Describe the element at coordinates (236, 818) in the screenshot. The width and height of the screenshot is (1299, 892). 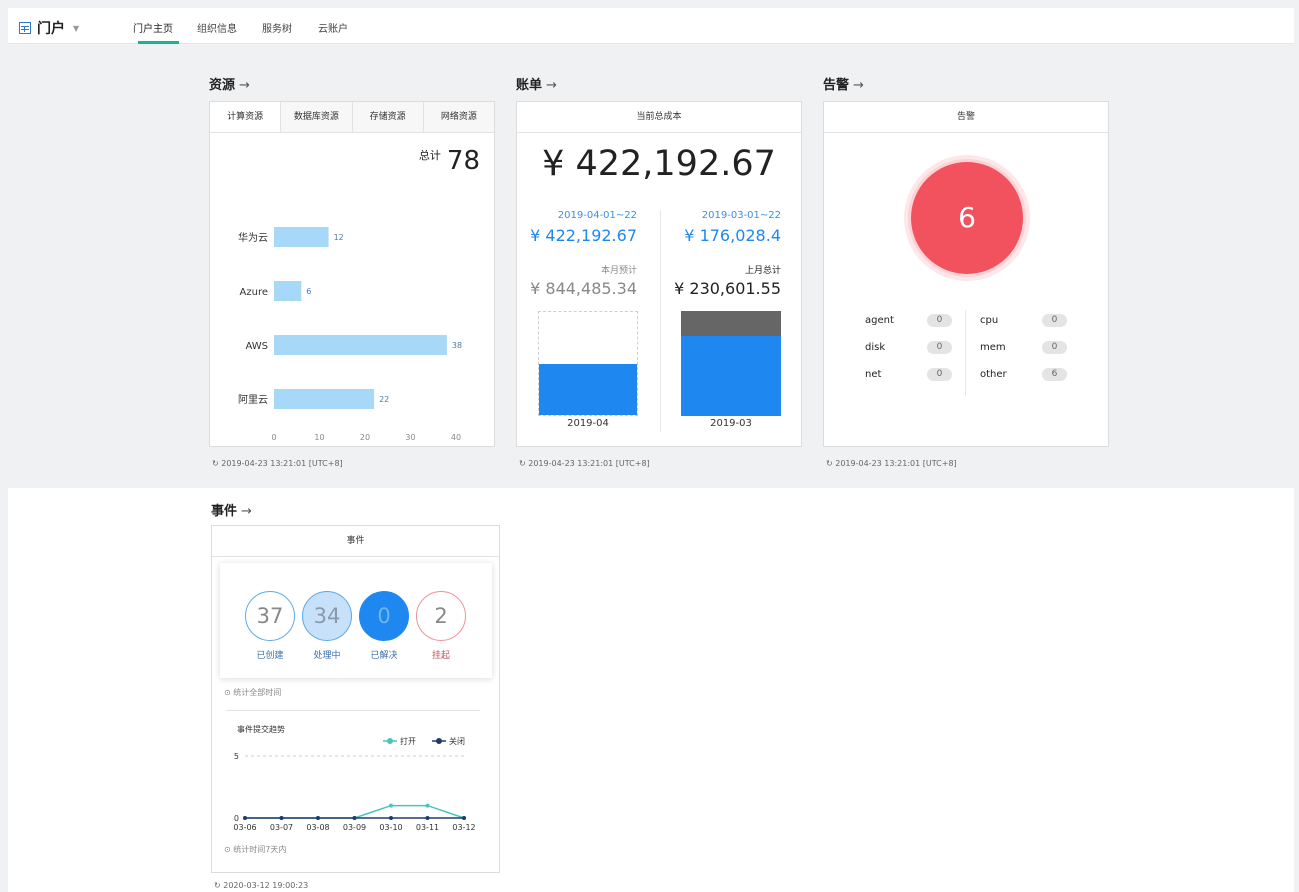
I see `y-tick-label: 0` at that location.